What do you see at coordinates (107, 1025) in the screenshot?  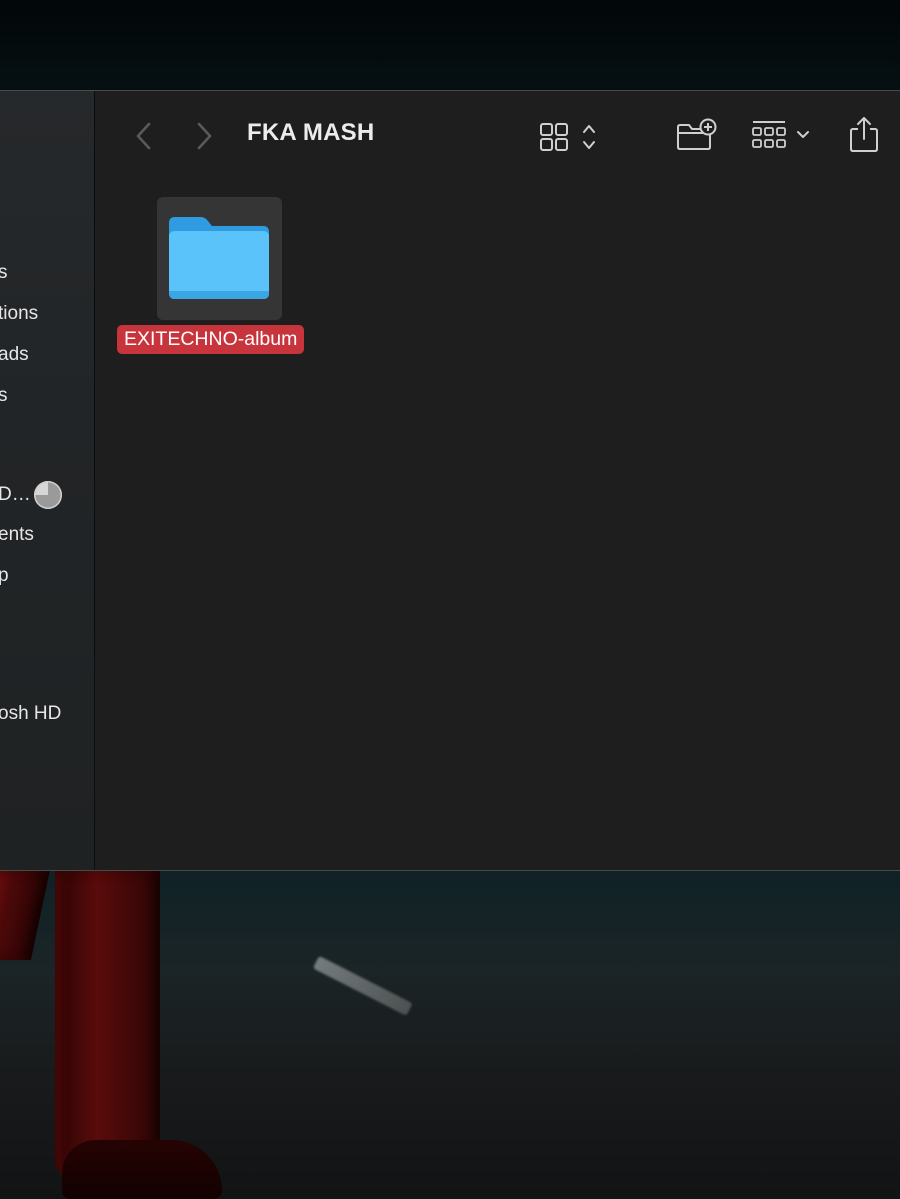 I see `figure-leg` at bounding box center [107, 1025].